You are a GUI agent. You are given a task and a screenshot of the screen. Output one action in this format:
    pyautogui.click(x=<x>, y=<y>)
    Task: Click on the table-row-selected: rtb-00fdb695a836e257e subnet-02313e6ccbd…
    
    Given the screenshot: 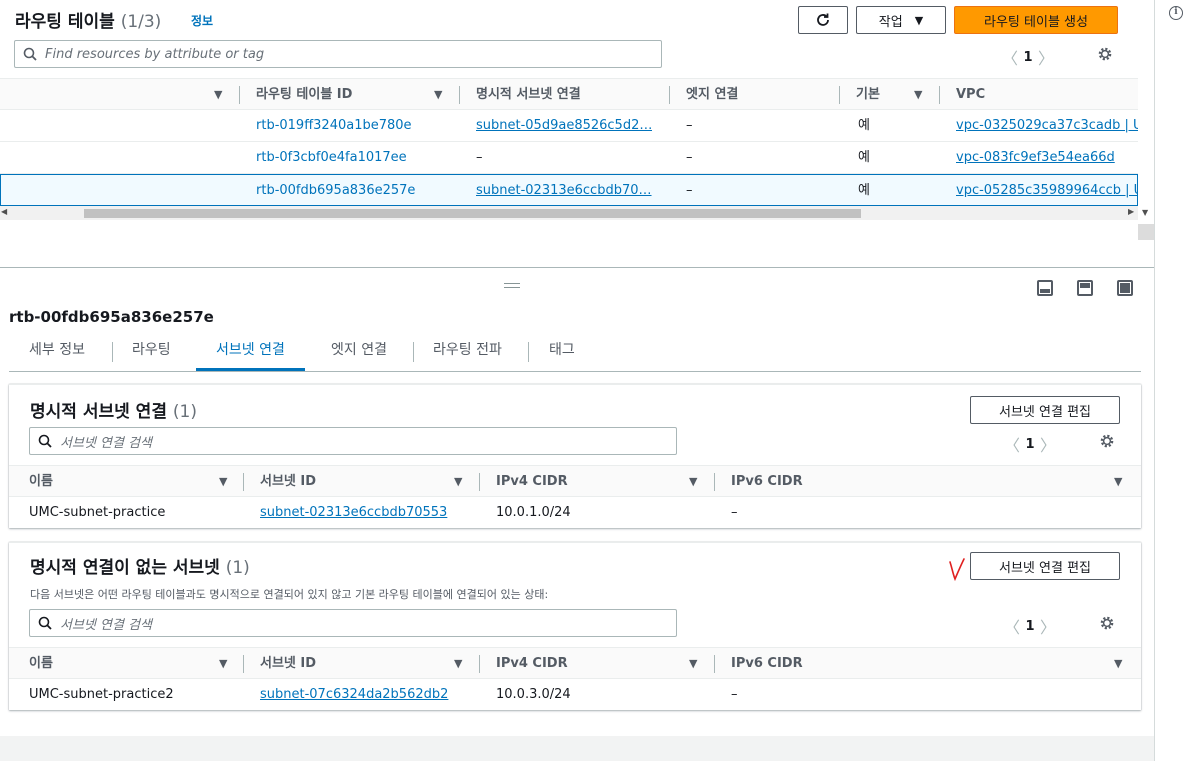 What is the action you would take?
    pyautogui.click(x=569, y=190)
    